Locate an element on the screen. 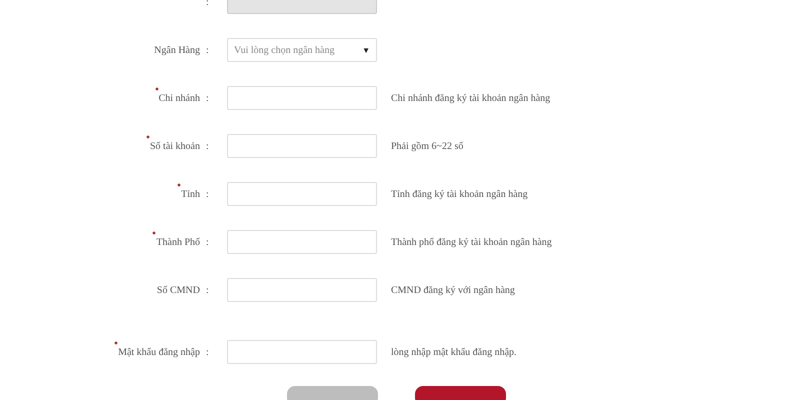  field-label: Thành Phố is located at coordinates (178, 242).